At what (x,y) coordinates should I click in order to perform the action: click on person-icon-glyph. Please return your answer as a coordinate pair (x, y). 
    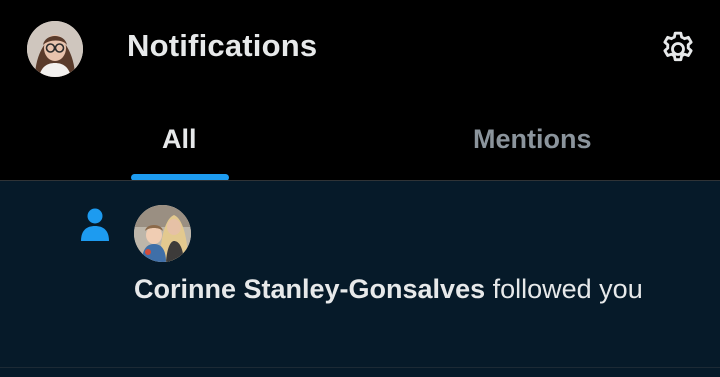
    Looking at the image, I should click on (95, 224).